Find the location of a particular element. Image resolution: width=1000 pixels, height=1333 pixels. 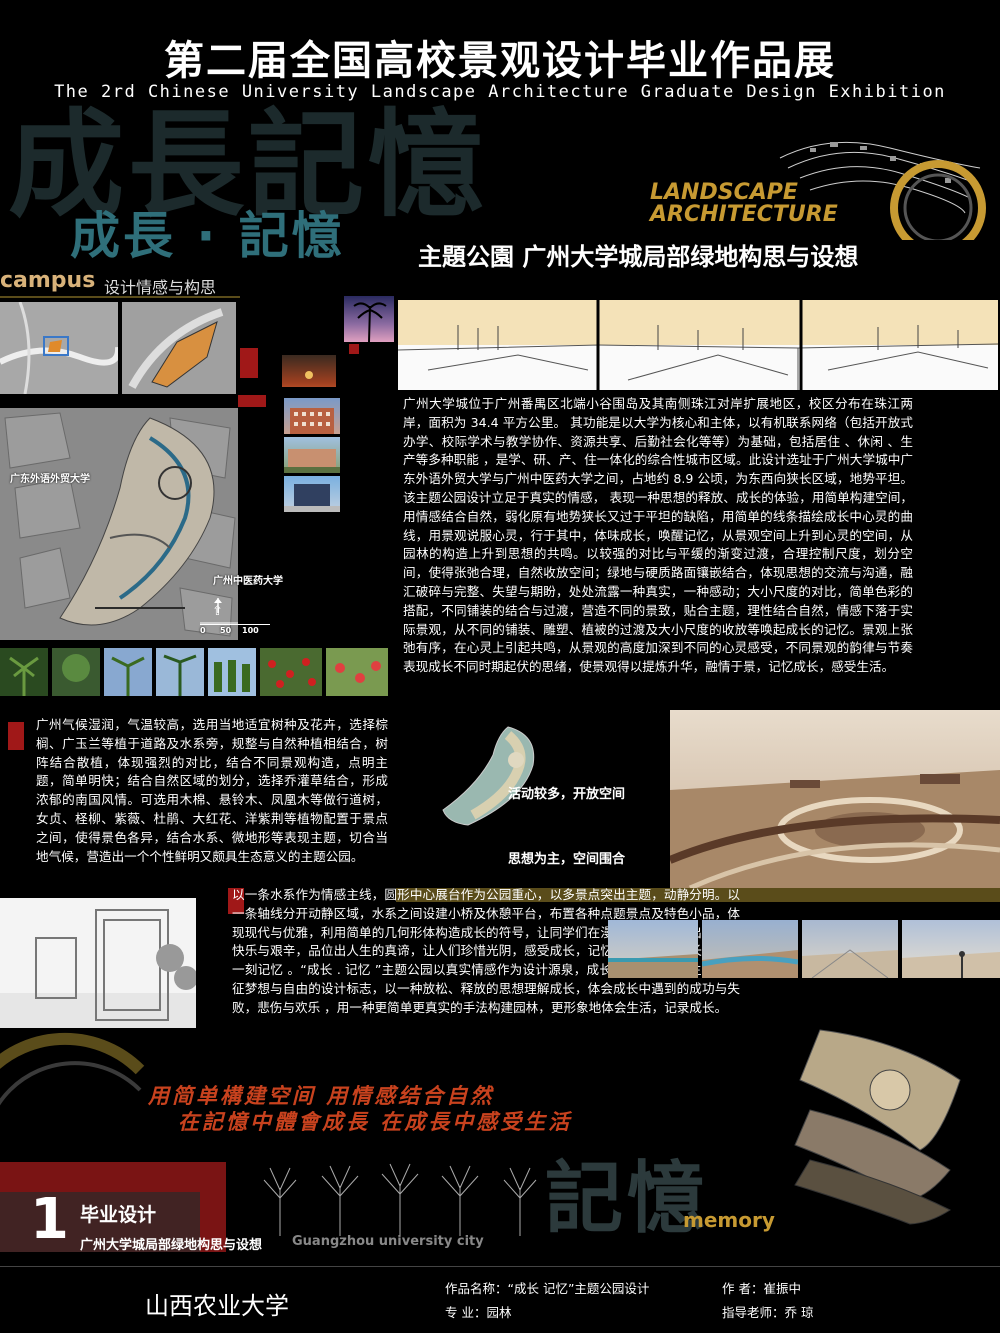

scale-bar: 0 50 100 is located at coordinates (235, 630).